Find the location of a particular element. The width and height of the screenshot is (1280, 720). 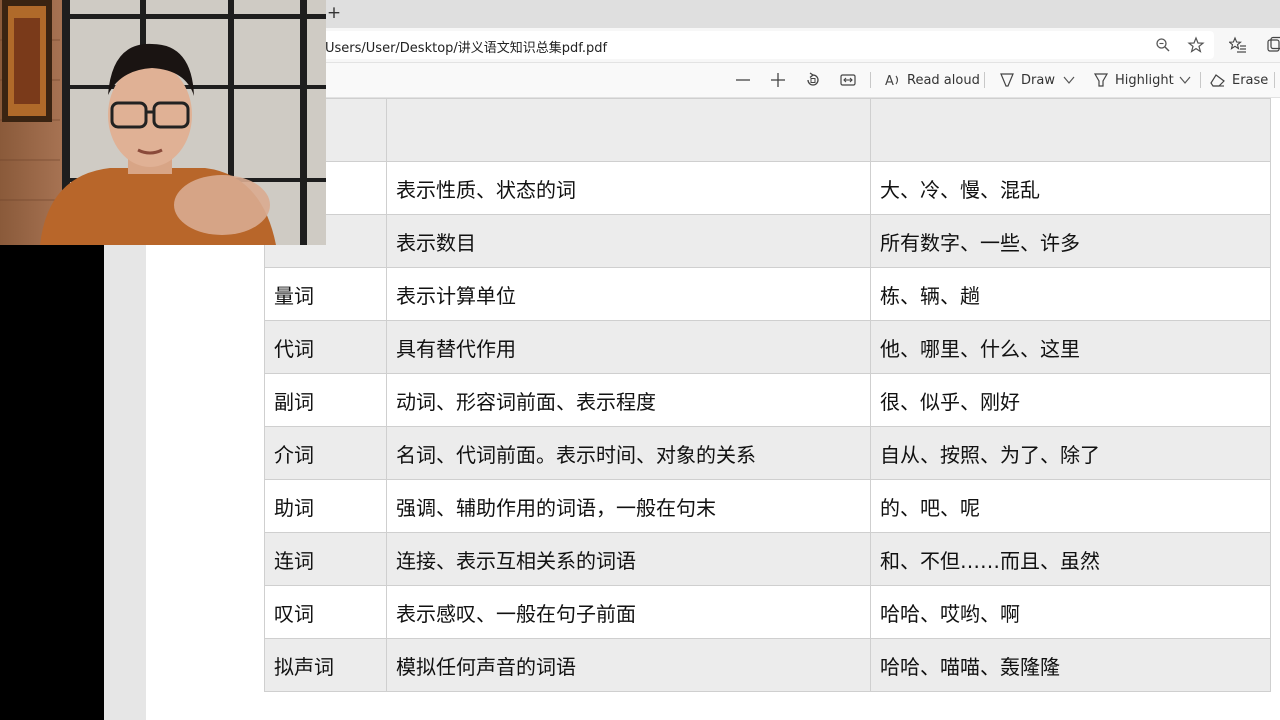

pos-meaning-cell: 动词、形容词前面、表示程度 is located at coordinates (628, 400).